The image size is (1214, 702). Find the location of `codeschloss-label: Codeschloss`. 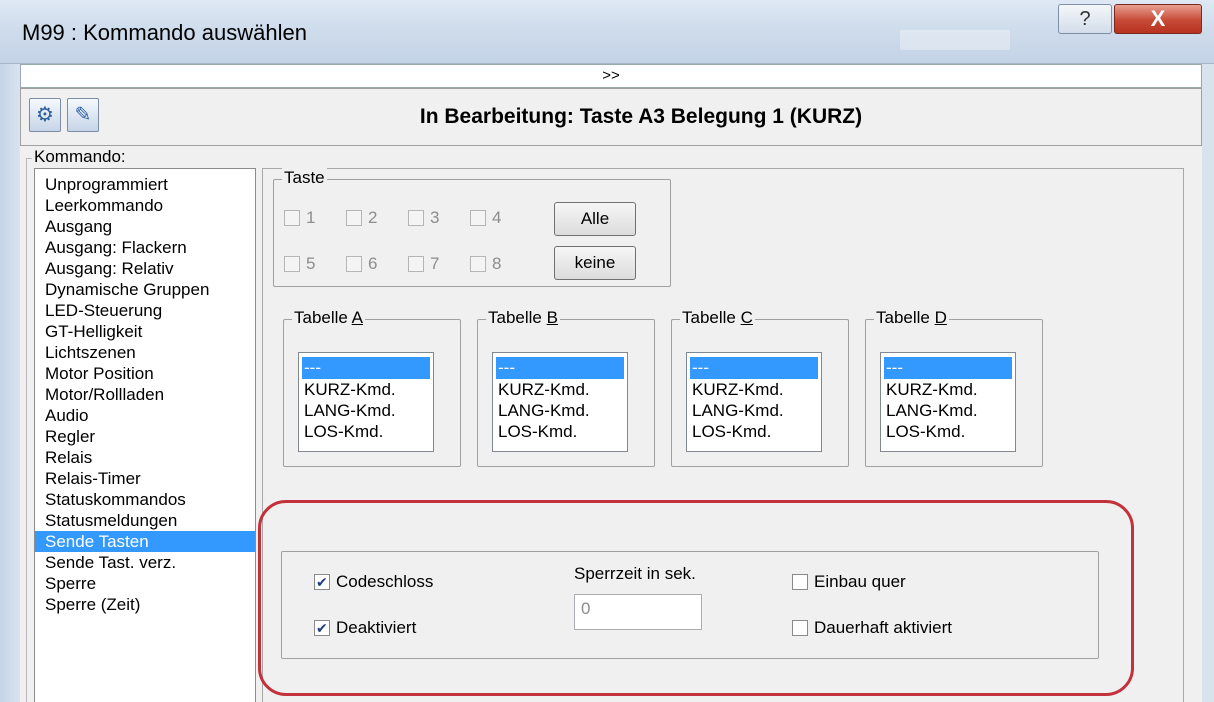

codeschloss-label: Codeschloss is located at coordinates (385, 581).